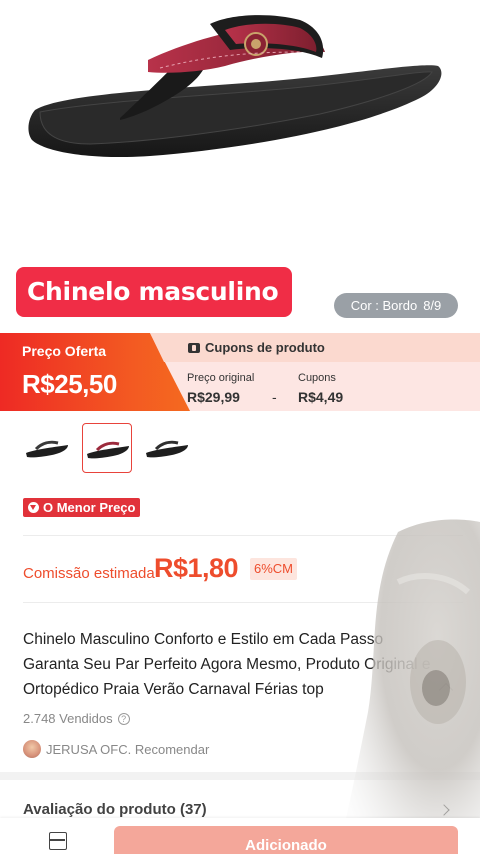 The image size is (480, 854). What do you see at coordinates (274, 569) in the screenshot?
I see `commission-percent-badge: 6%CM` at bounding box center [274, 569].